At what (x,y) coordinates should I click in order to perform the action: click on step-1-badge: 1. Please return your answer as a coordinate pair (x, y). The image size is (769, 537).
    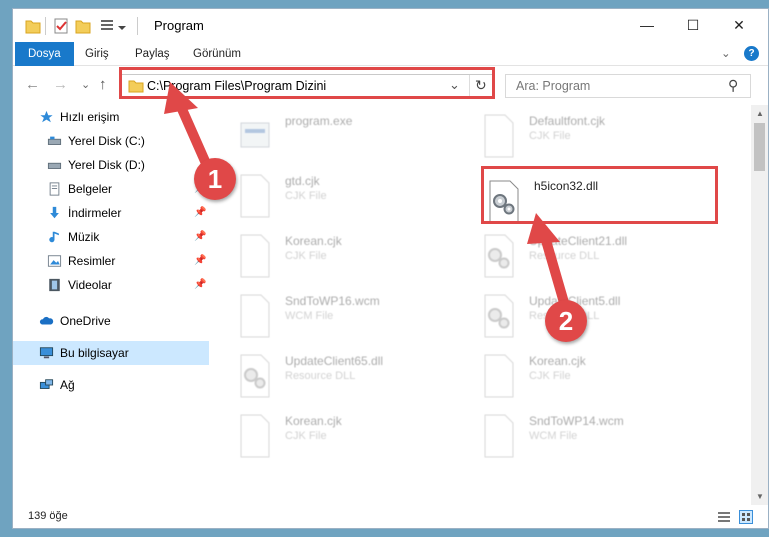
    Looking at the image, I should click on (215, 179).